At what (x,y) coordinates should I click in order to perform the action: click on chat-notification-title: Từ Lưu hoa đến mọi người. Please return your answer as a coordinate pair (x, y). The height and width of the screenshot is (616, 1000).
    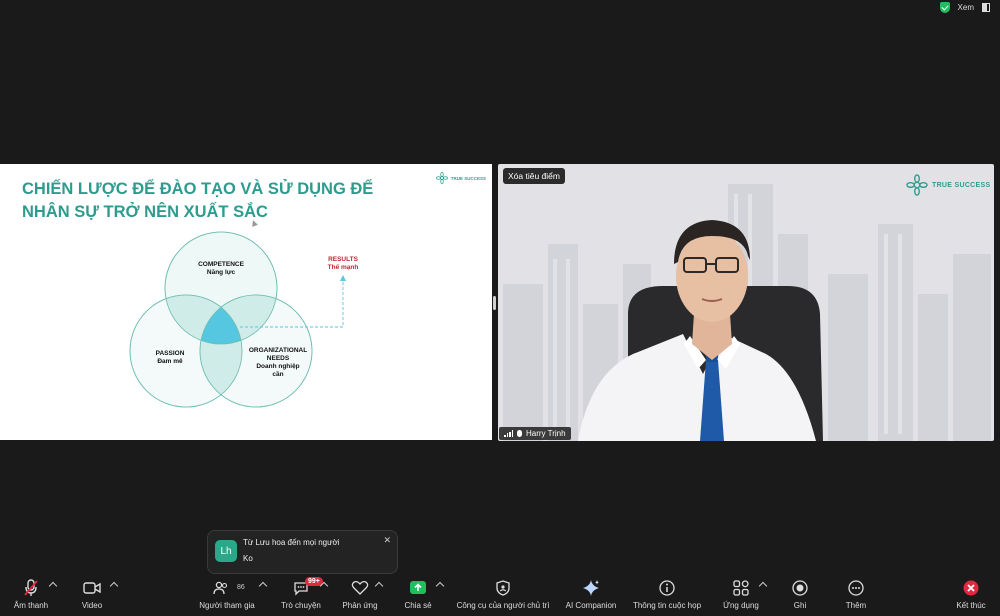
    Looking at the image, I should click on (291, 542).